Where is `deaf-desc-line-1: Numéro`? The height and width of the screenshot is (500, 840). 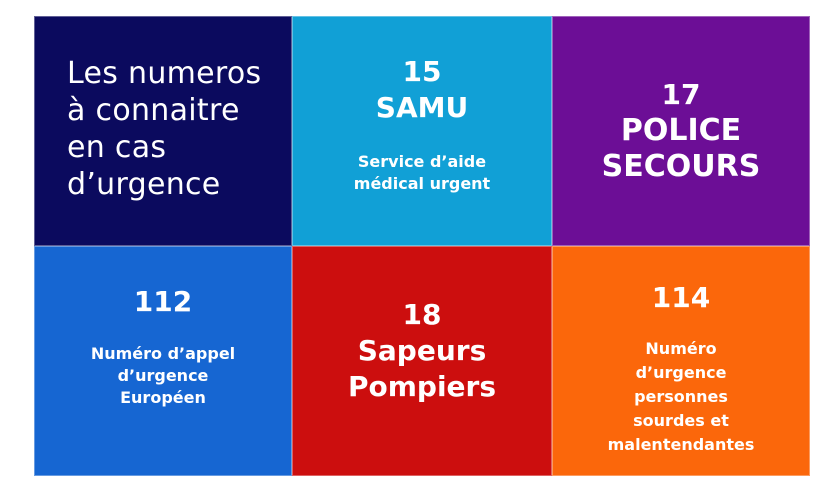 deaf-desc-line-1: Numéro is located at coordinates (681, 348).